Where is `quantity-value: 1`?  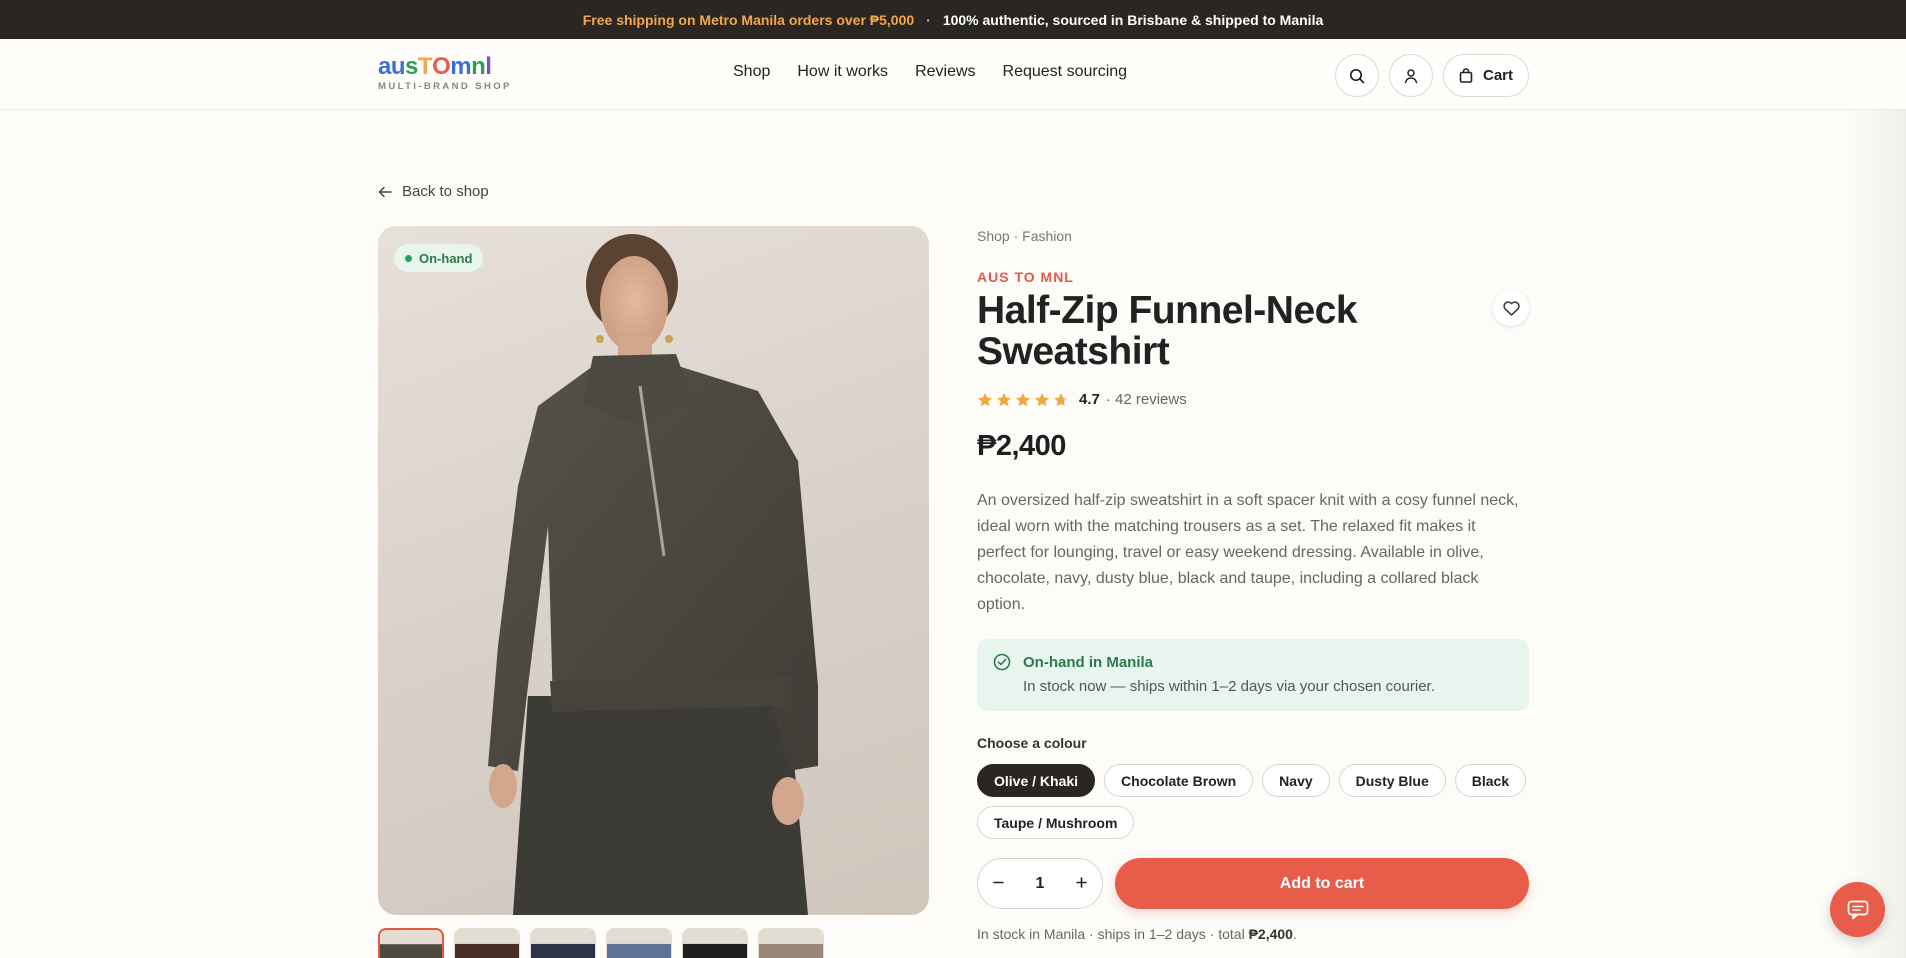 quantity-value: 1 is located at coordinates (1040, 884).